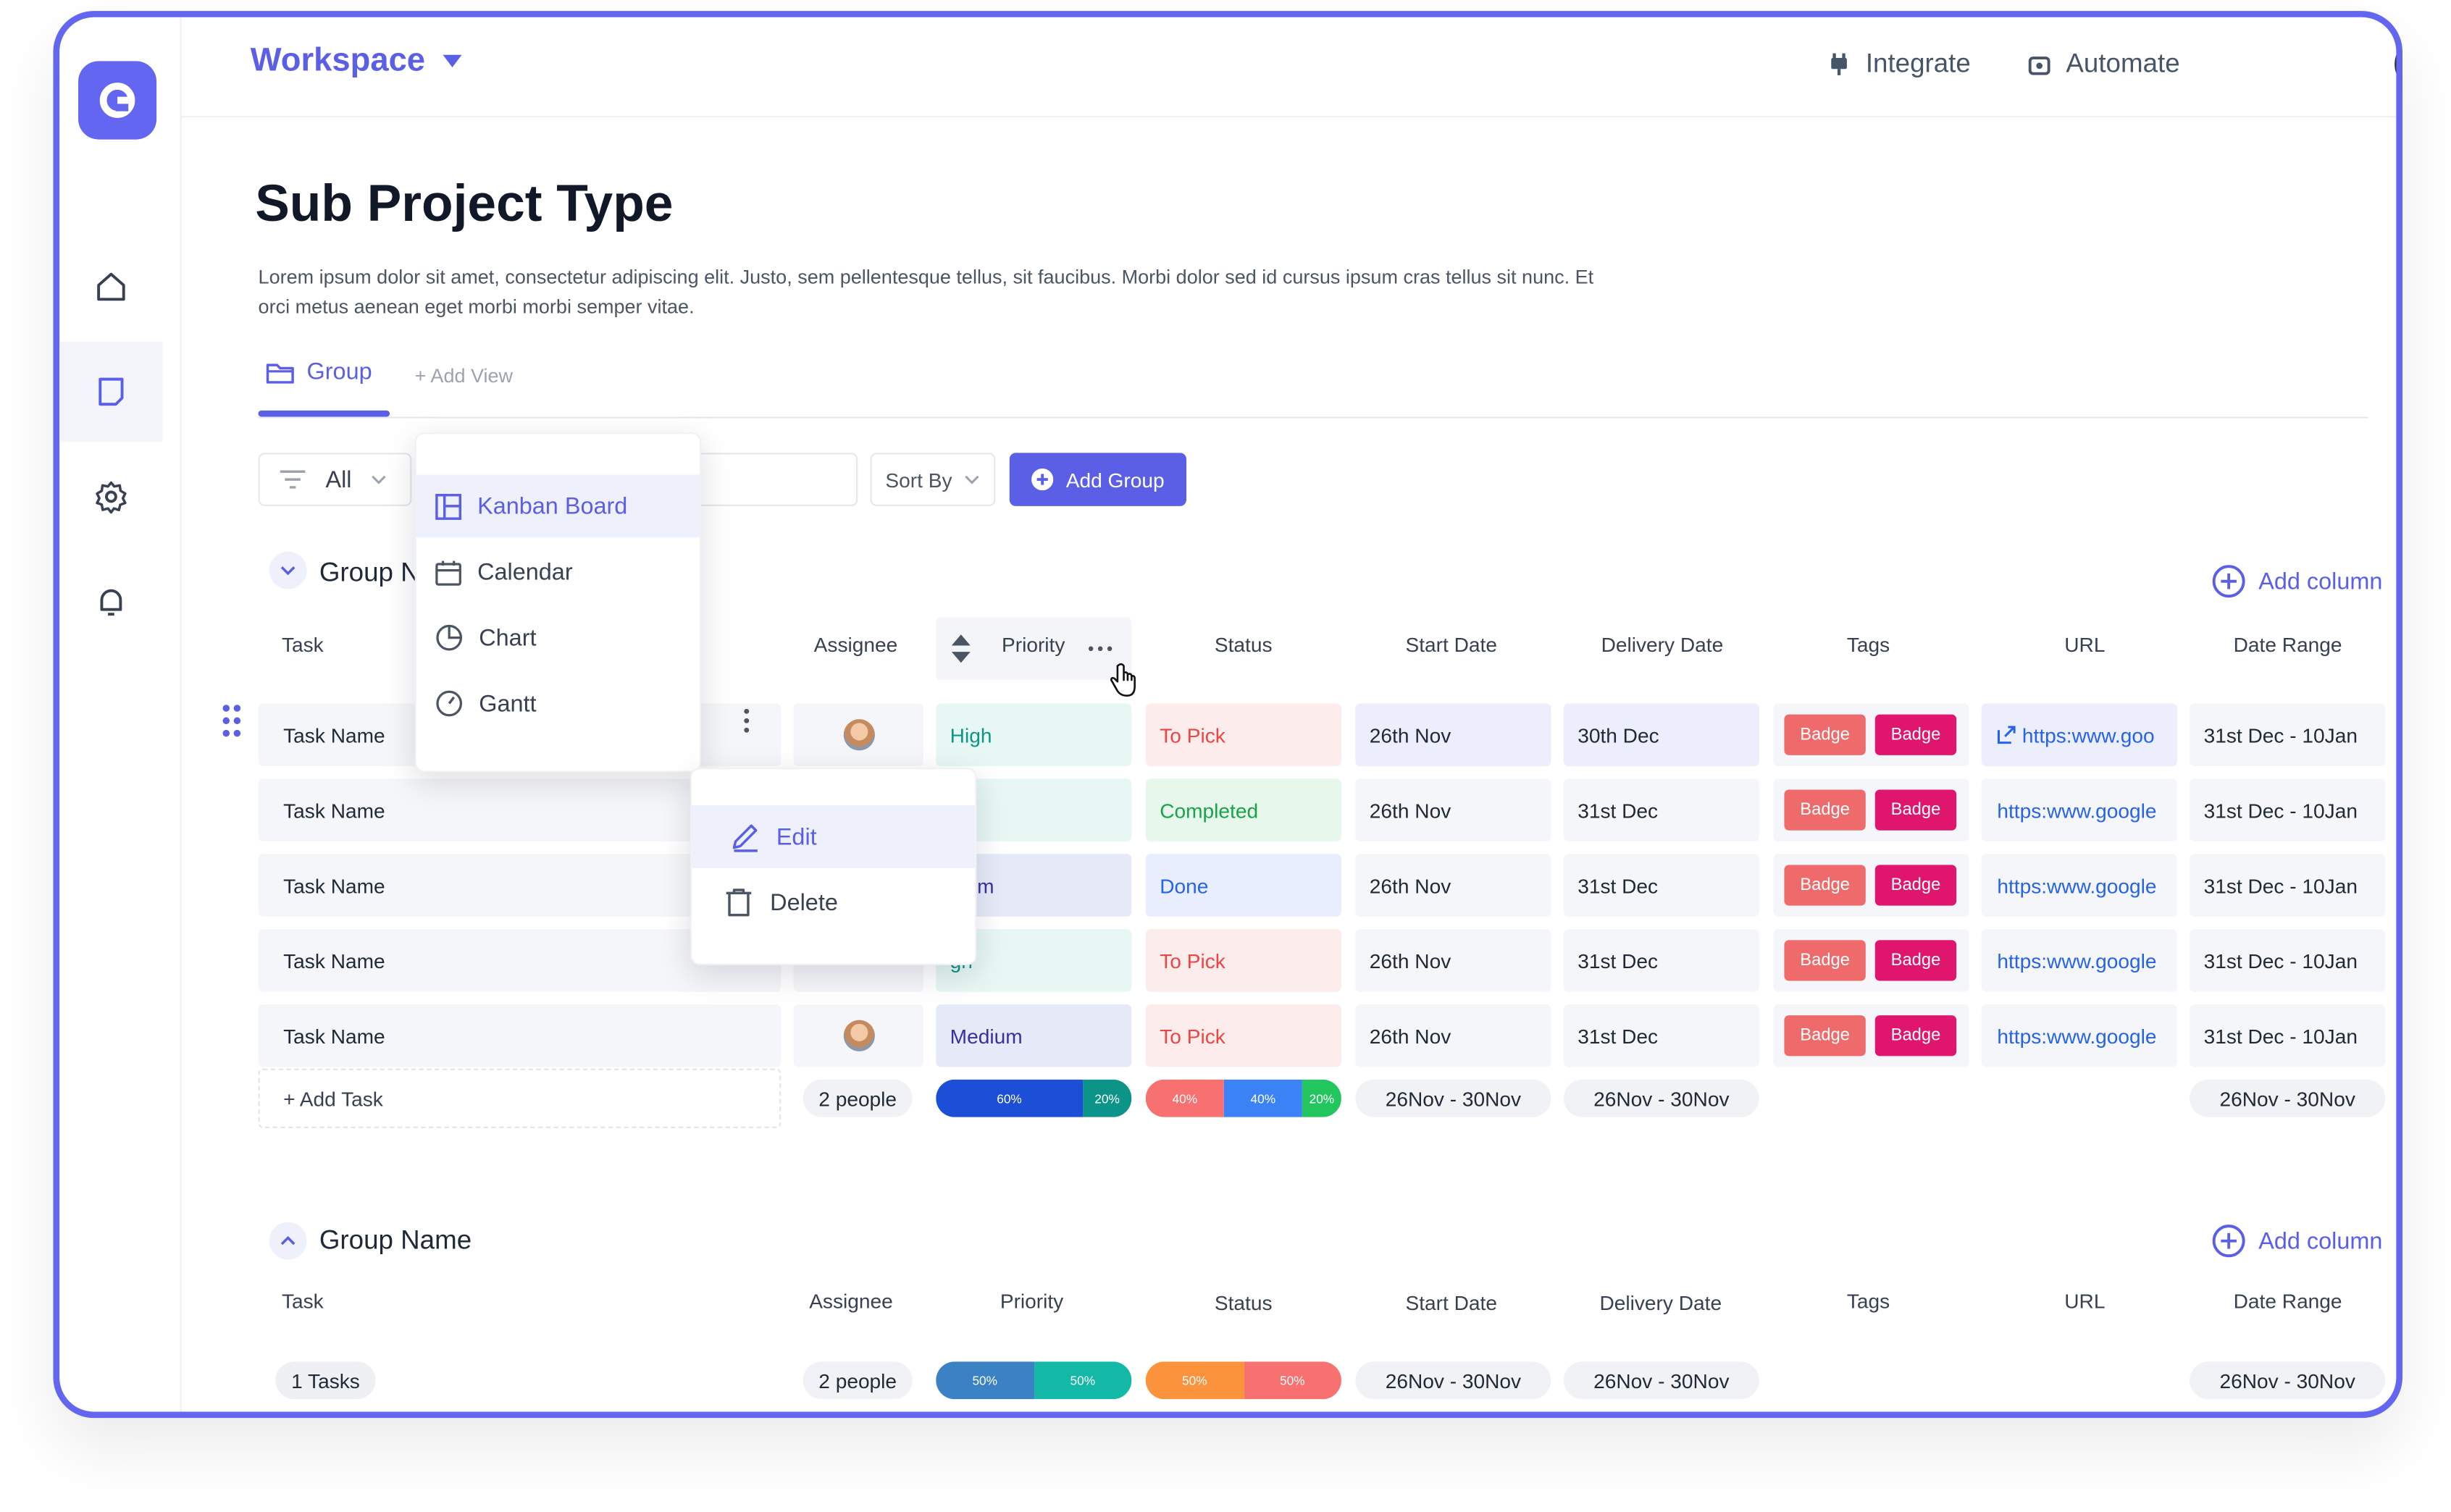  What do you see at coordinates (232, 721) in the screenshot?
I see `drag-handle-icon` at bounding box center [232, 721].